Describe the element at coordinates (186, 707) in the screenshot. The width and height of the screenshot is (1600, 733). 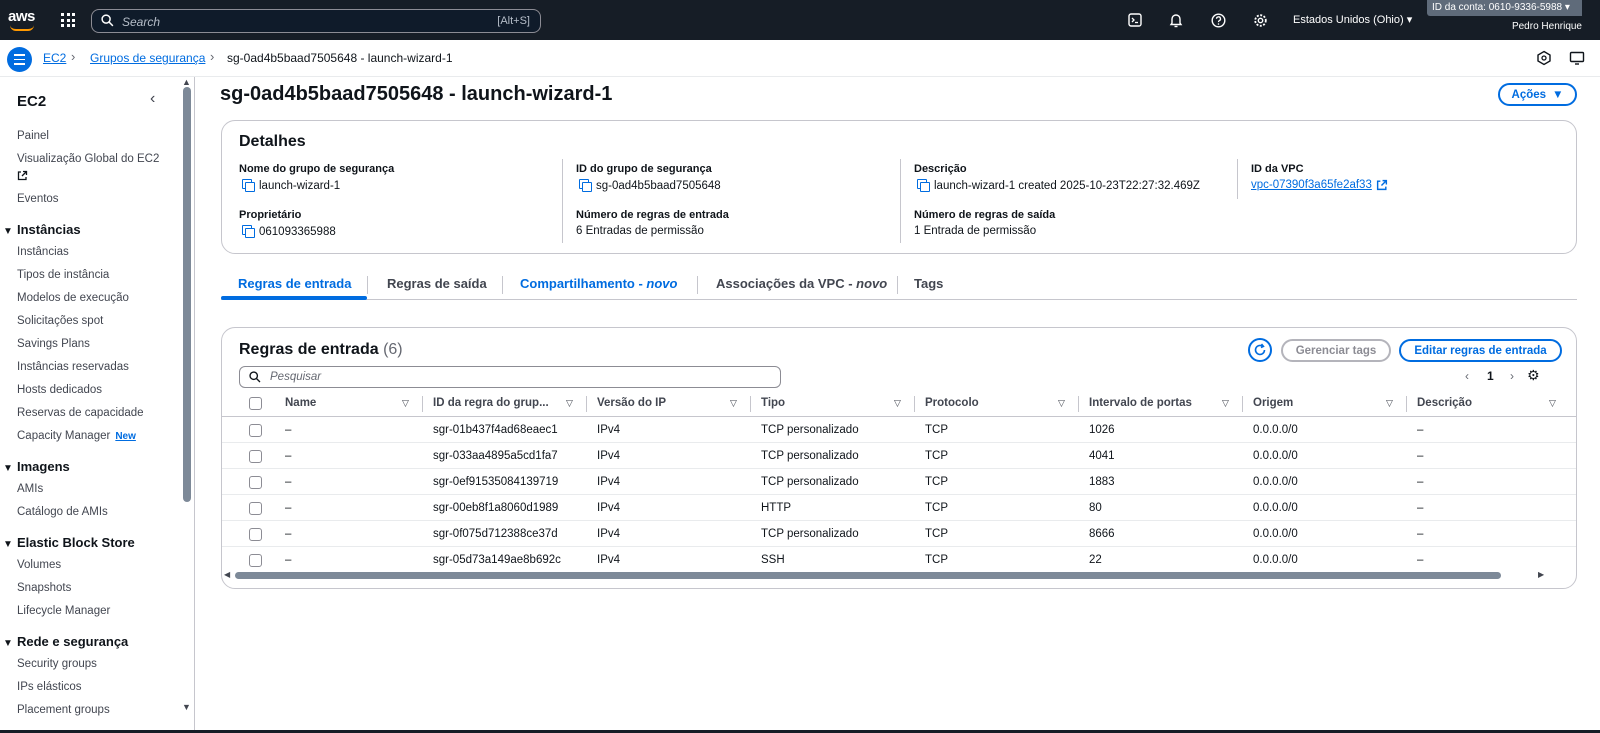
I see `scroll-down-icon: ▼` at that location.